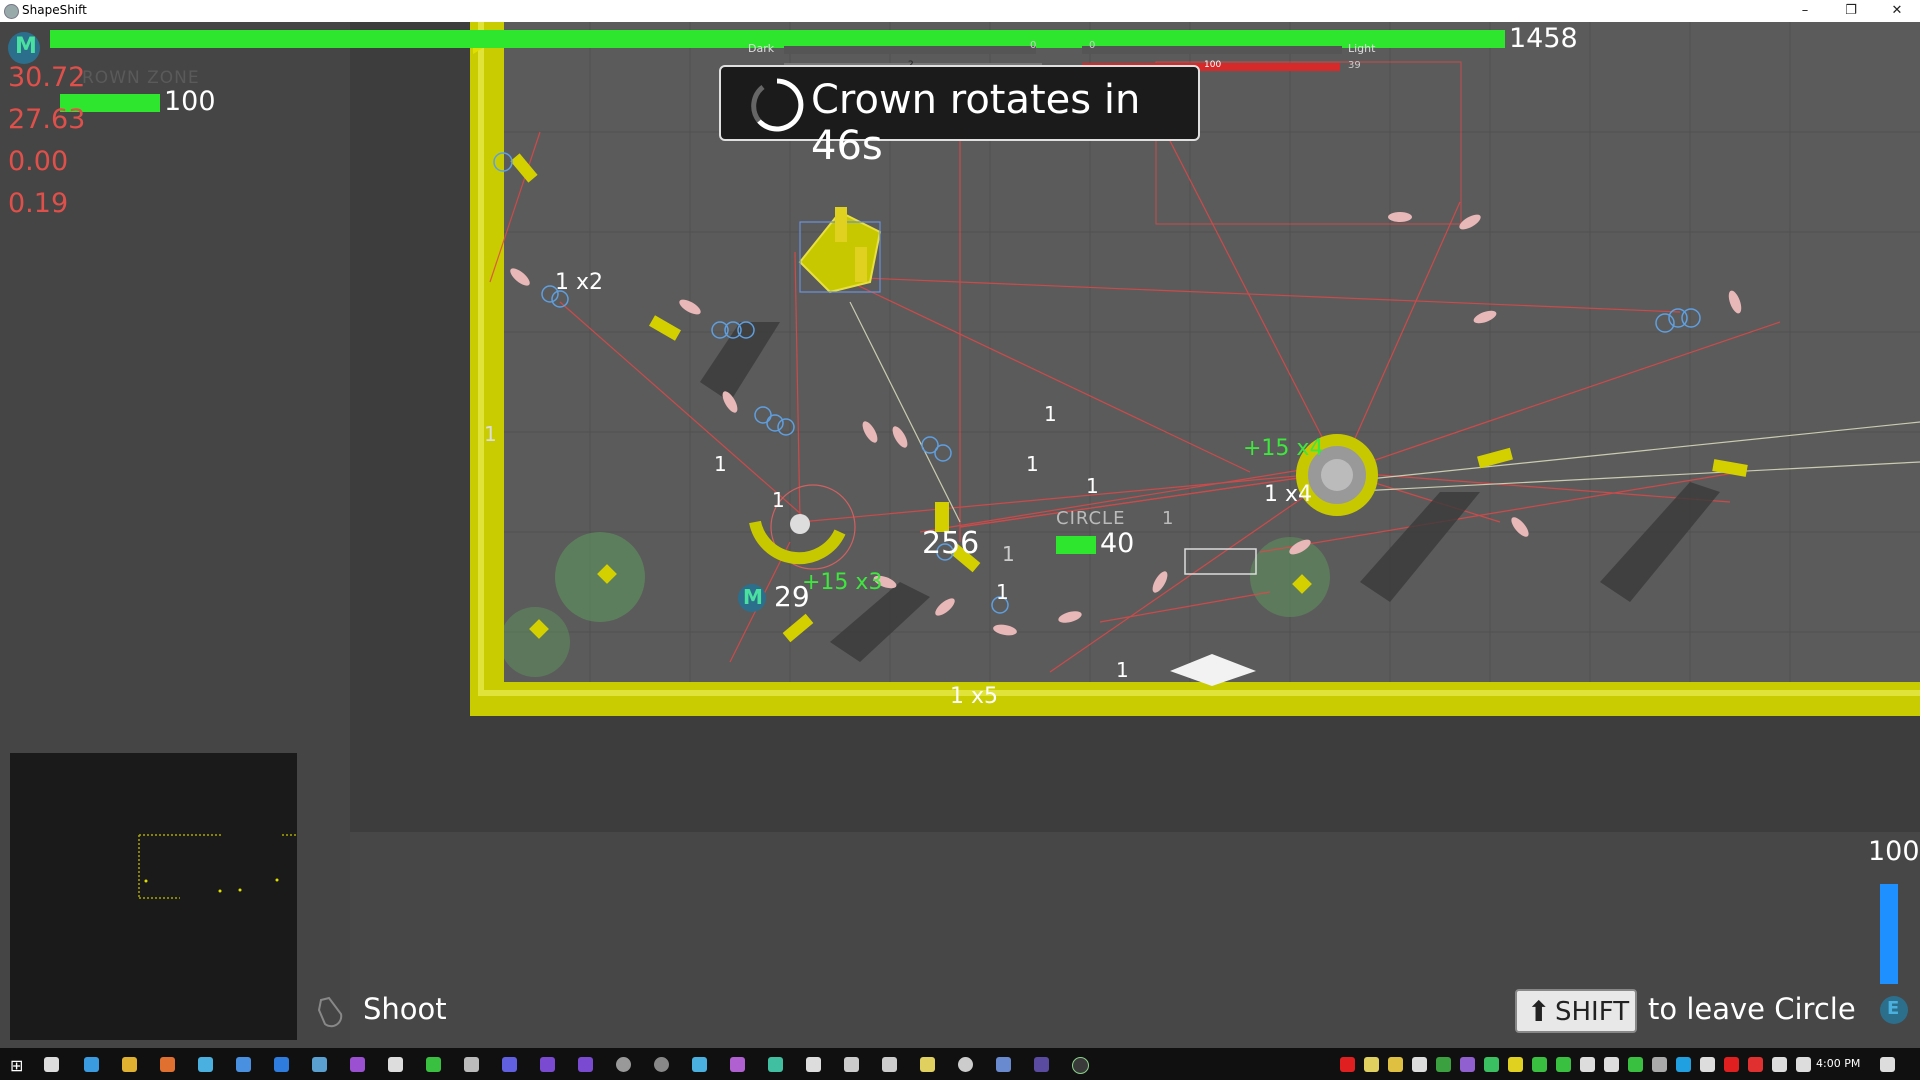 The image size is (1920, 1080). What do you see at coordinates (1851, 11) in the screenshot?
I see `restore-button: ❐` at bounding box center [1851, 11].